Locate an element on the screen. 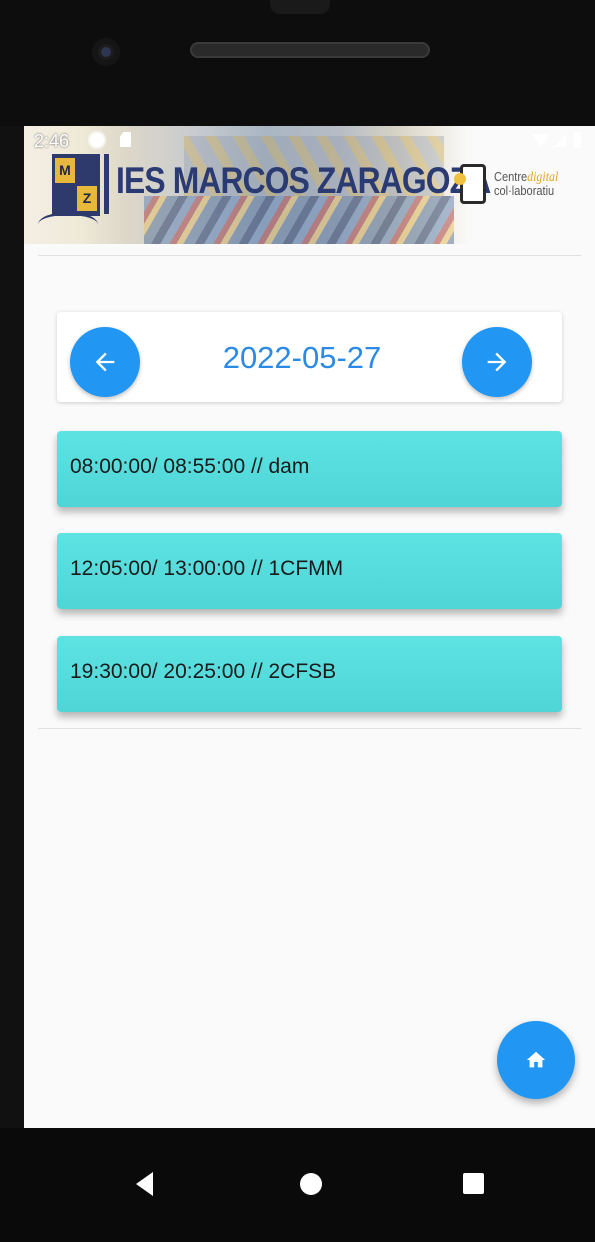 The height and width of the screenshot is (1242, 595). schedule-slot: 19:30:00/ 20:25:00 // 2CFSB is located at coordinates (309, 674).